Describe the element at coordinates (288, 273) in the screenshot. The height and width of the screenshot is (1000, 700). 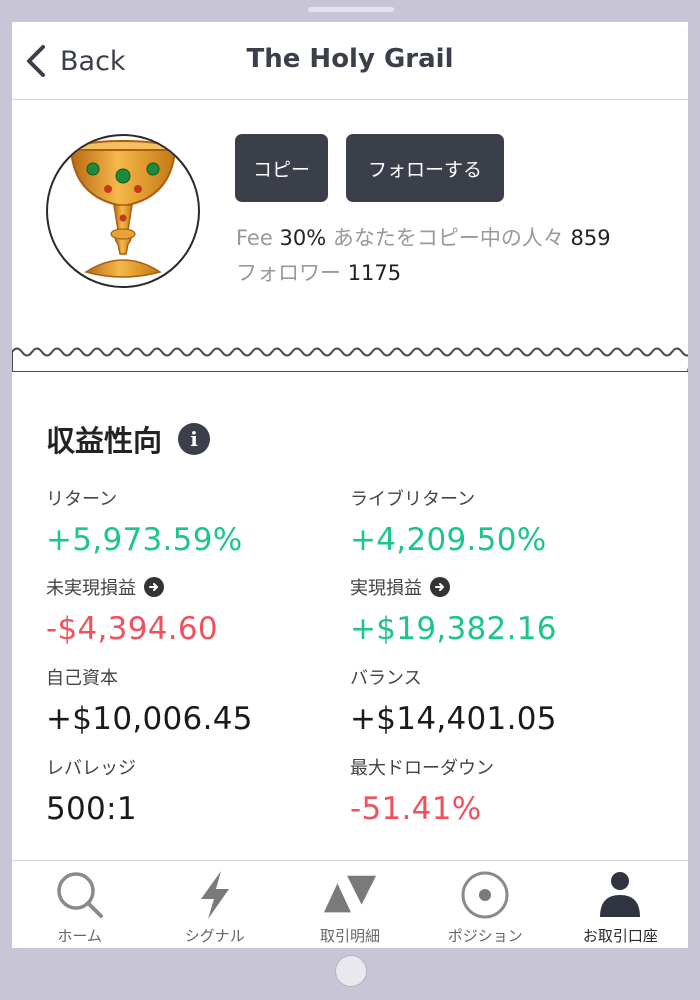
I see `followers-label: フォロワー` at that location.